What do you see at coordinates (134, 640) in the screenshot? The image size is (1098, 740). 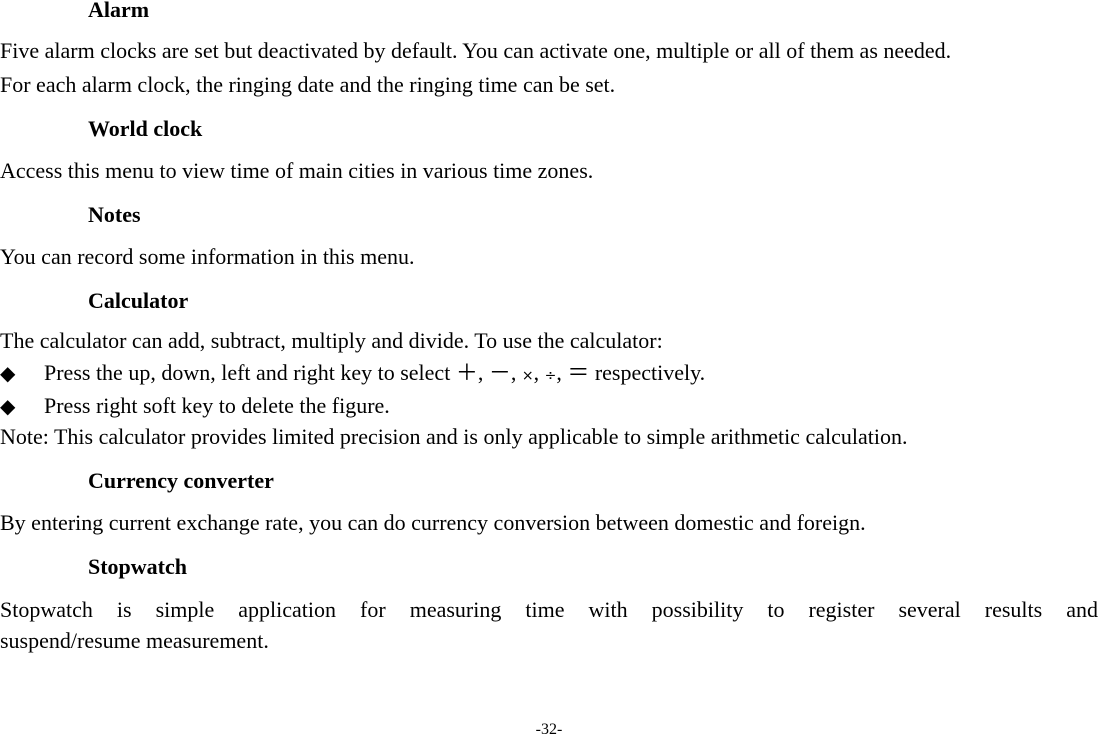 I see `stopwatch-text-line-2: suspend/resume measurement.` at bounding box center [134, 640].